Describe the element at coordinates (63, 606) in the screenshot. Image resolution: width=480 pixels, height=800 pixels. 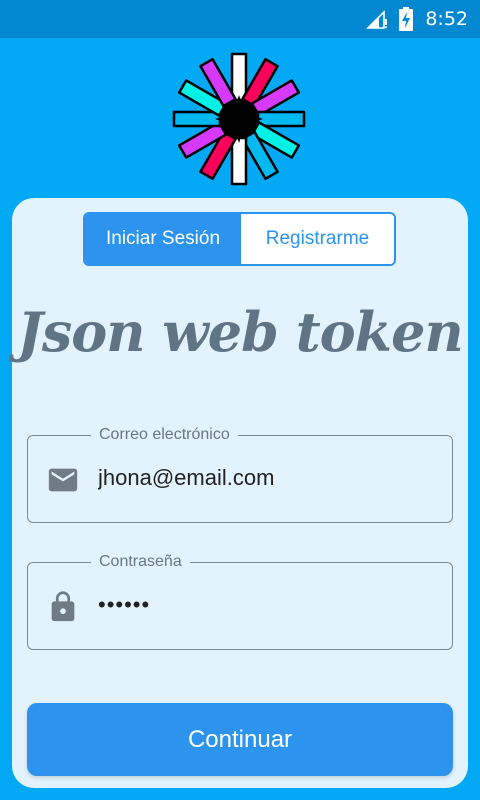
I see `lock-icon` at that location.